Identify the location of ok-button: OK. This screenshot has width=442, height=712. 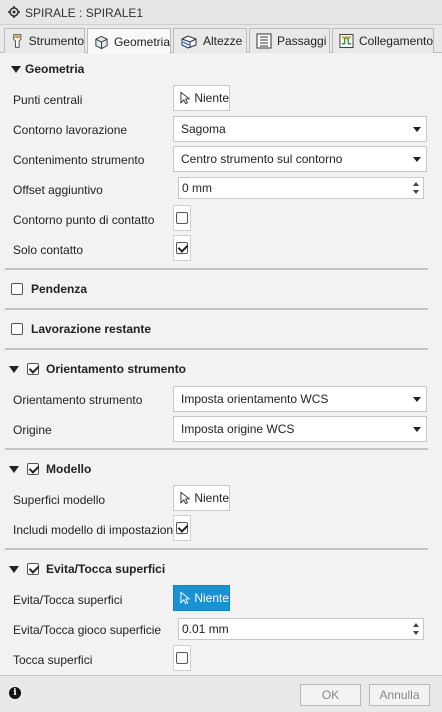
(330, 695).